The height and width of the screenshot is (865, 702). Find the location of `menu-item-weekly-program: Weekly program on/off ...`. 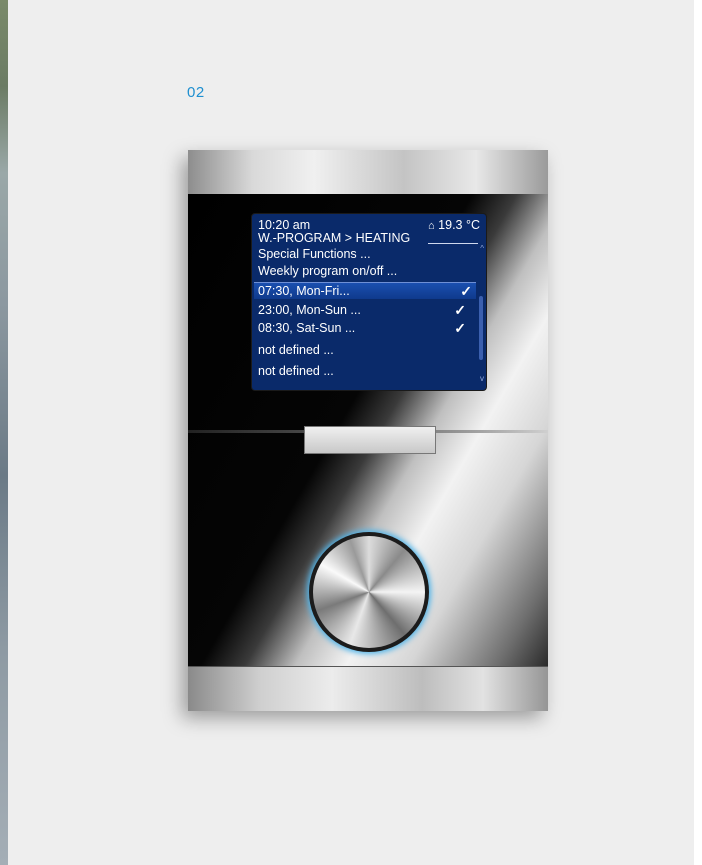

menu-item-weekly-program: Weekly program on/off ... is located at coordinates (369, 271).